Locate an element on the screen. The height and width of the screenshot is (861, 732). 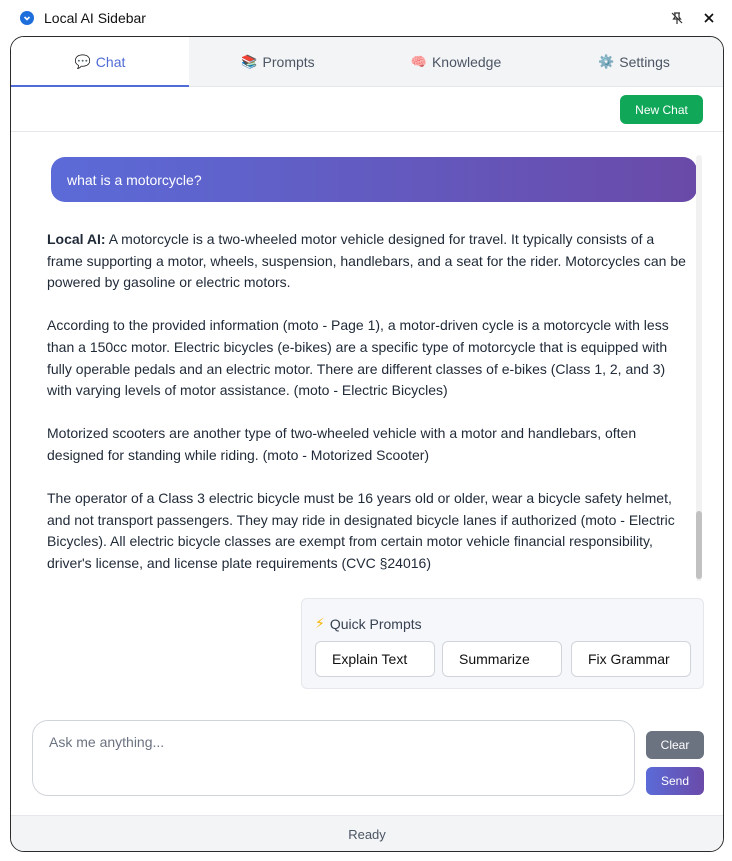
tab-label: Chat is located at coordinates (110, 62).